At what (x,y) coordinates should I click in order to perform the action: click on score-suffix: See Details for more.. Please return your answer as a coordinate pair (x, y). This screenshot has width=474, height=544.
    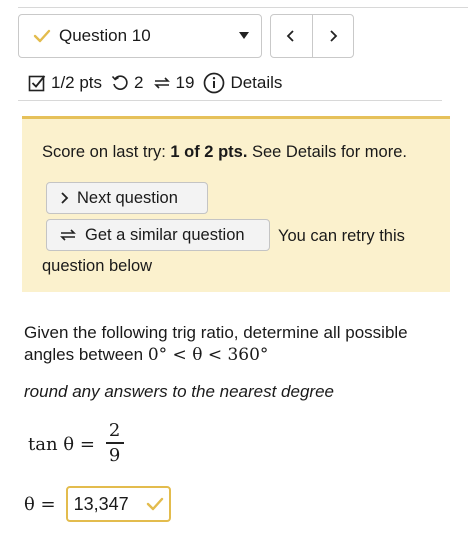
    Looking at the image, I should click on (327, 152).